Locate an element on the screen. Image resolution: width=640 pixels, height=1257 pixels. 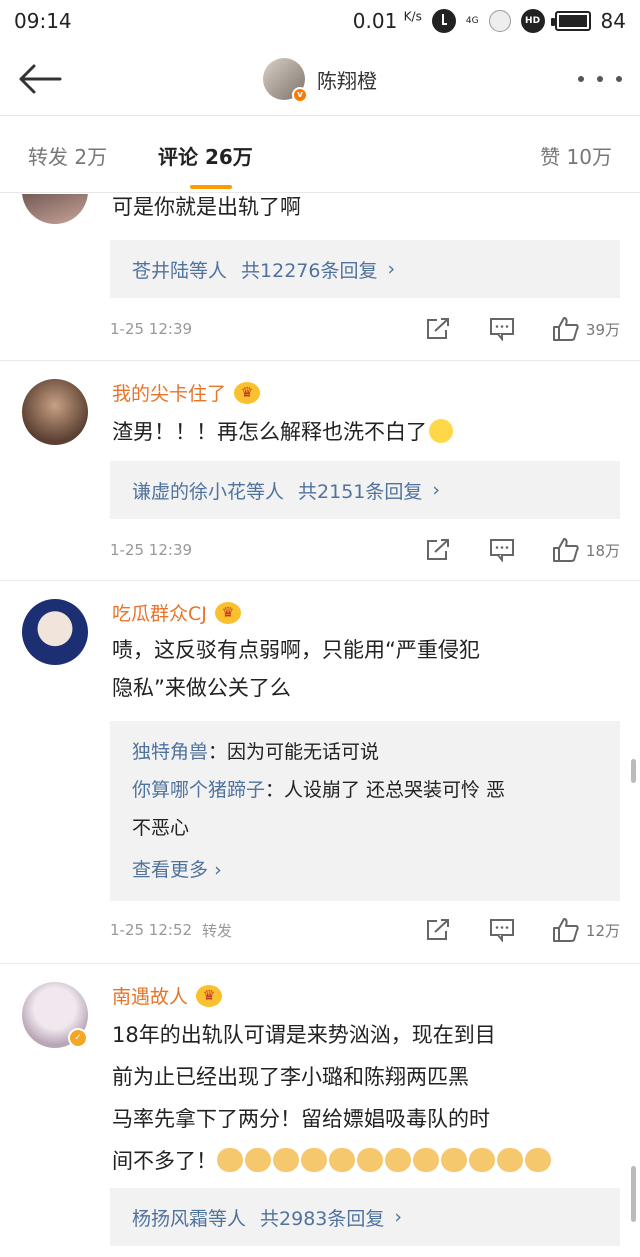
reply-count: 共12276条回复 is located at coordinates (309, 270).